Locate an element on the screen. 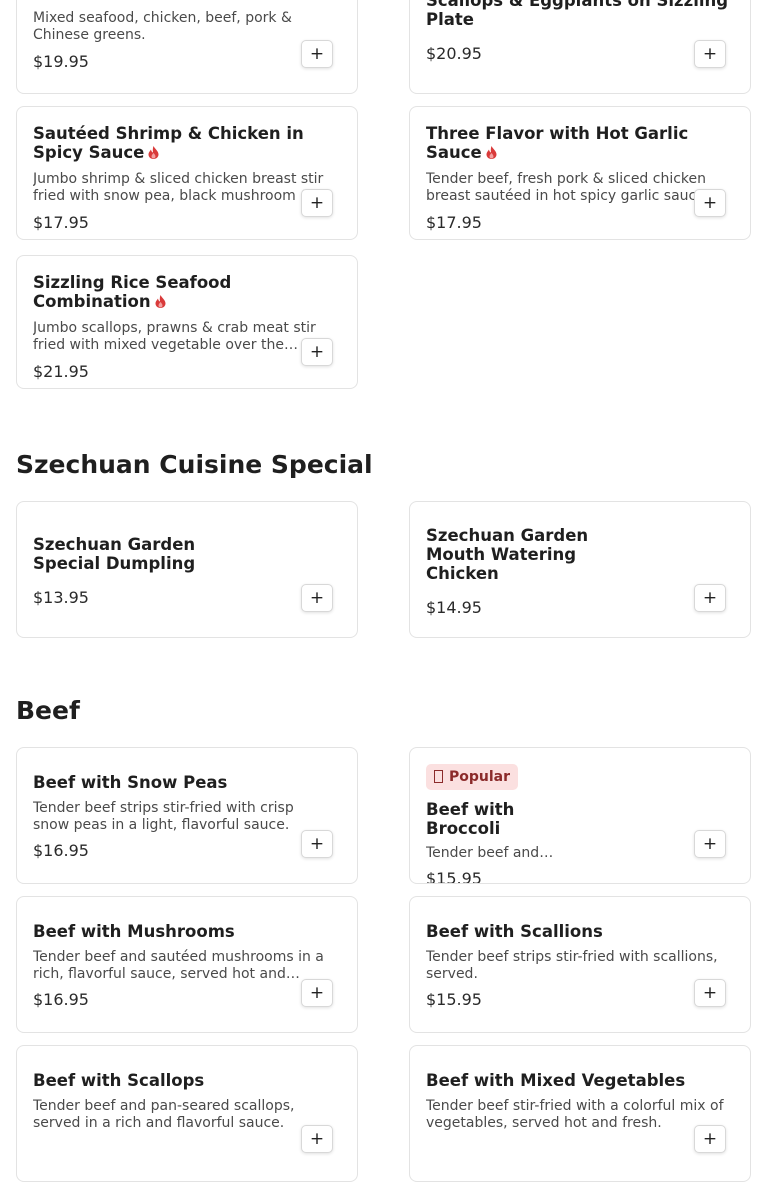 The height and width of the screenshot is (1182, 770). item-name: Beef with Scallions is located at coordinates (514, 931).